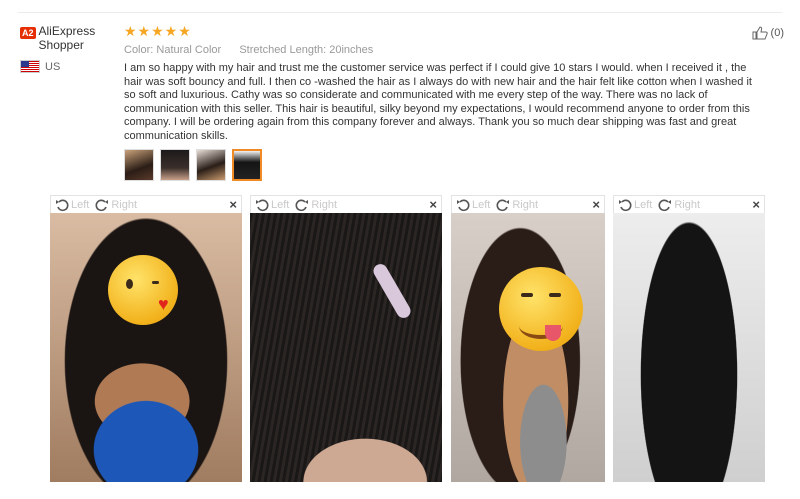 The image size is (800, 499). What do you see at coordinates (70, 66) in the screenshot?
I see `reviewer-country: US` at bounding box center [70, 66].